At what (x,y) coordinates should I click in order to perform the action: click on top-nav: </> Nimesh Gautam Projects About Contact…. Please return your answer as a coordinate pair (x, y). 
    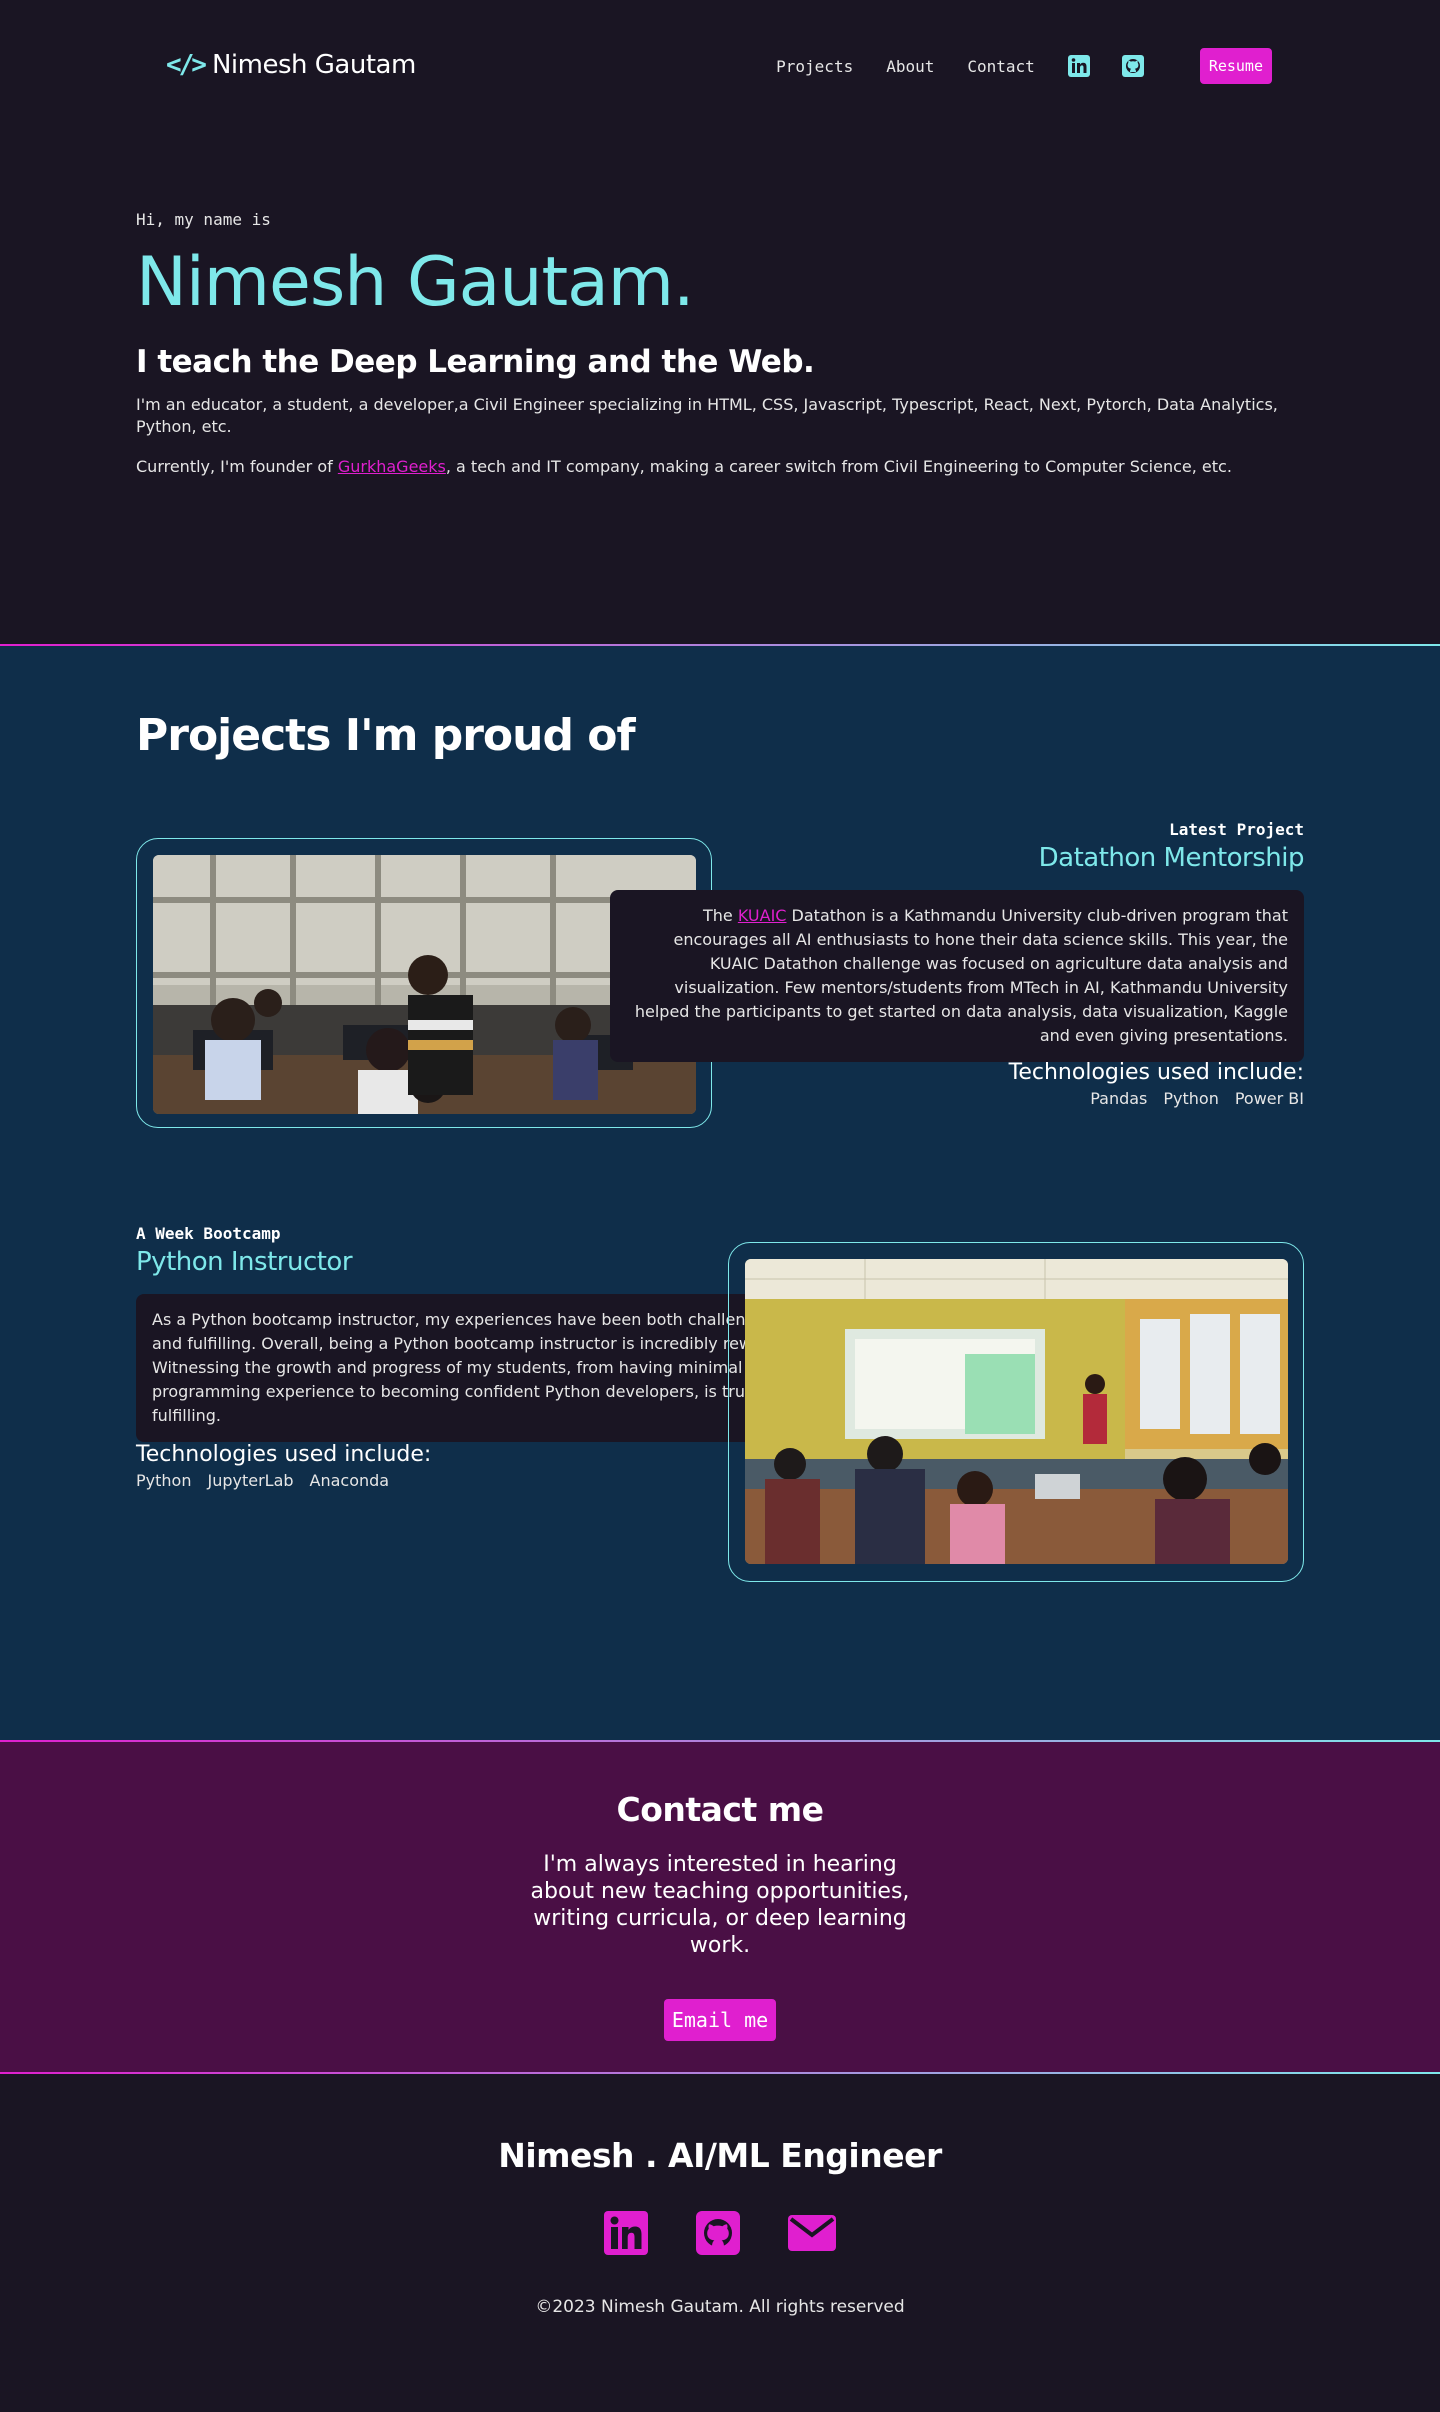
    Looking at the image, I should click on (720, 65).